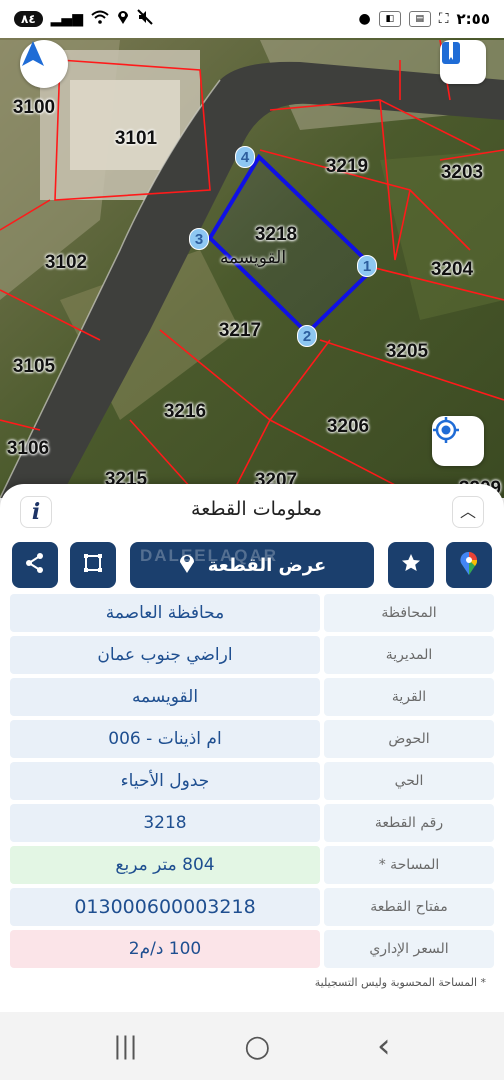 The image size is (504, 1080). I want to click on detail-row-area: 804 متر مربع المساحة *, so click(252, 865).